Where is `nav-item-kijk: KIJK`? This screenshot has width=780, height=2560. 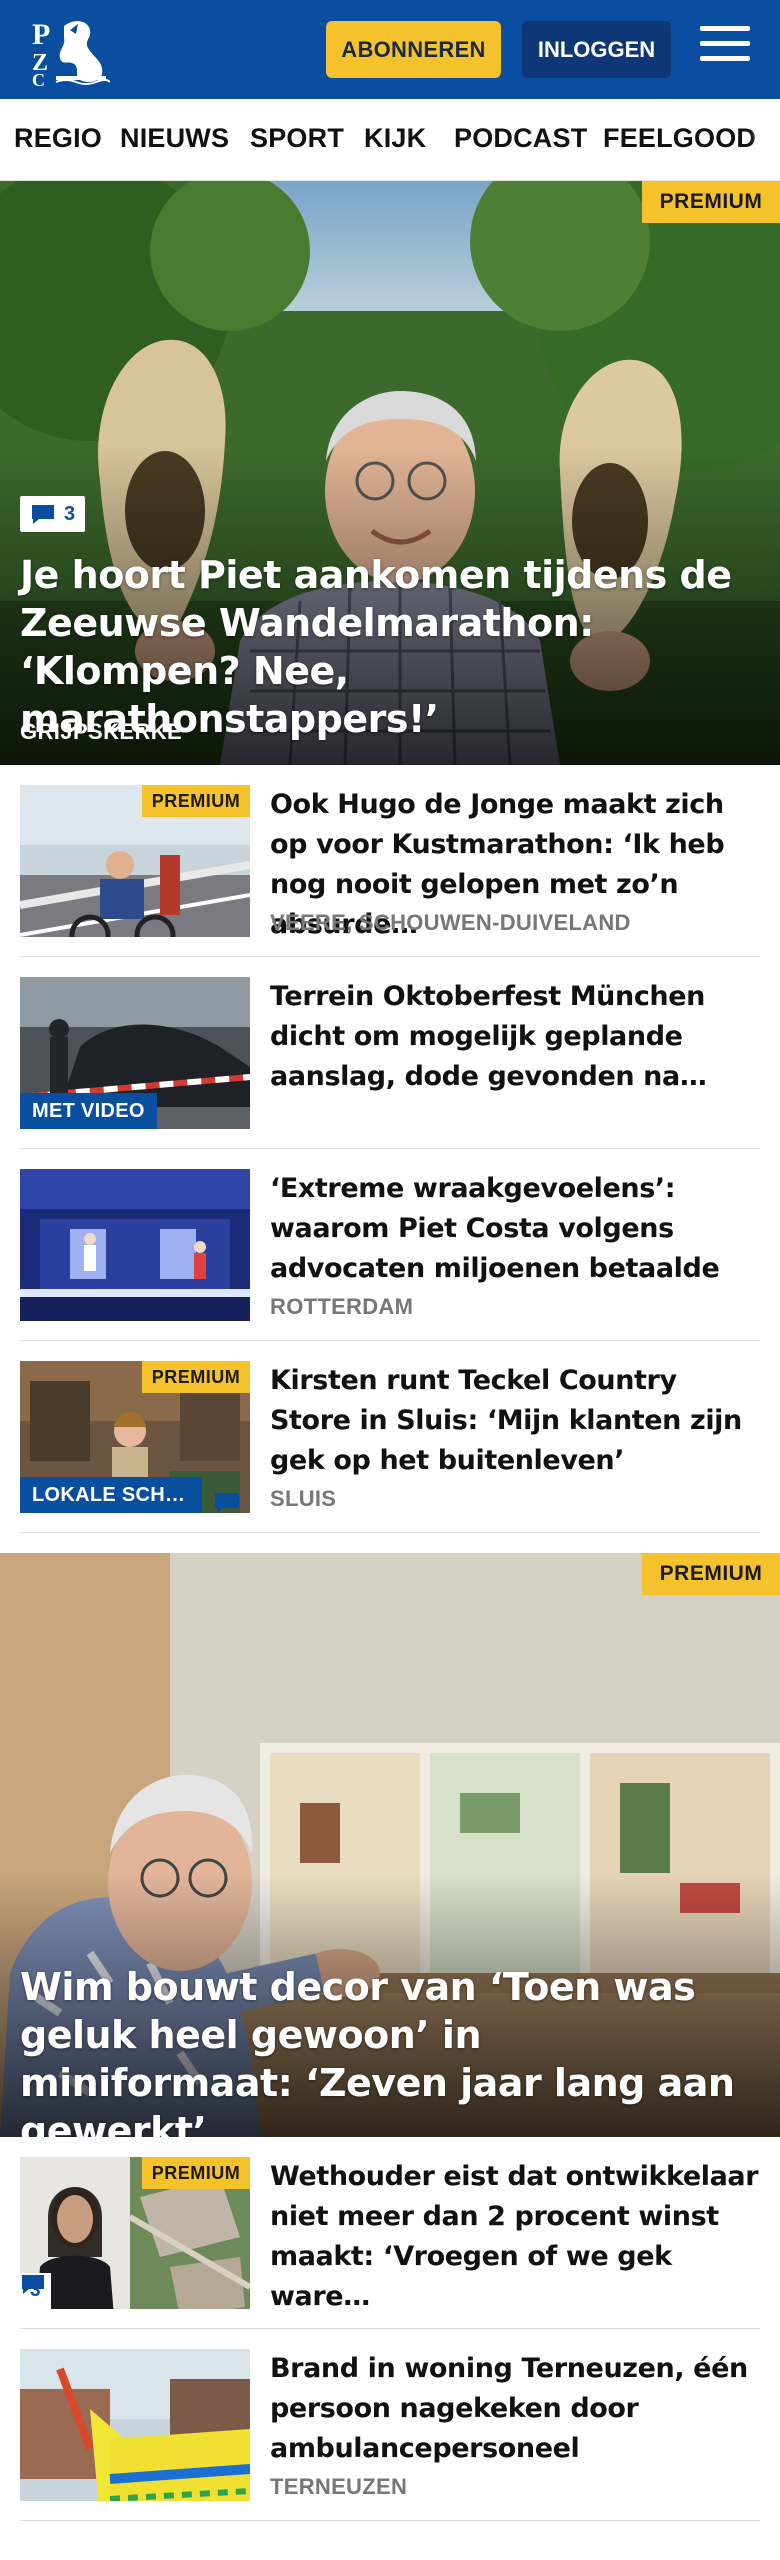 nav-item-kijk: KIJK is located at coordinates (395, 138).